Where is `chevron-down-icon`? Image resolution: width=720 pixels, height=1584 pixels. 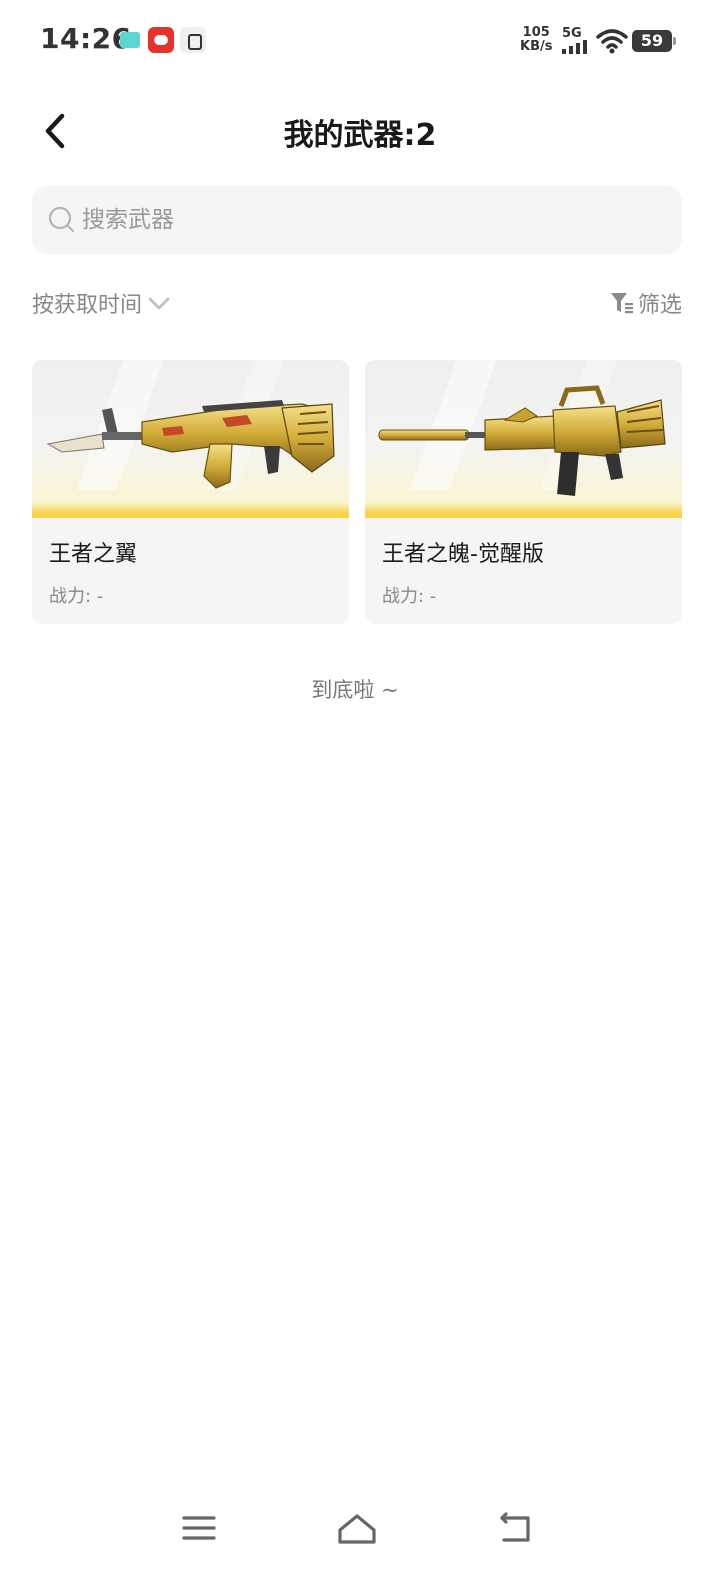 chevron-down-icon is located at coordinates (159, 303).